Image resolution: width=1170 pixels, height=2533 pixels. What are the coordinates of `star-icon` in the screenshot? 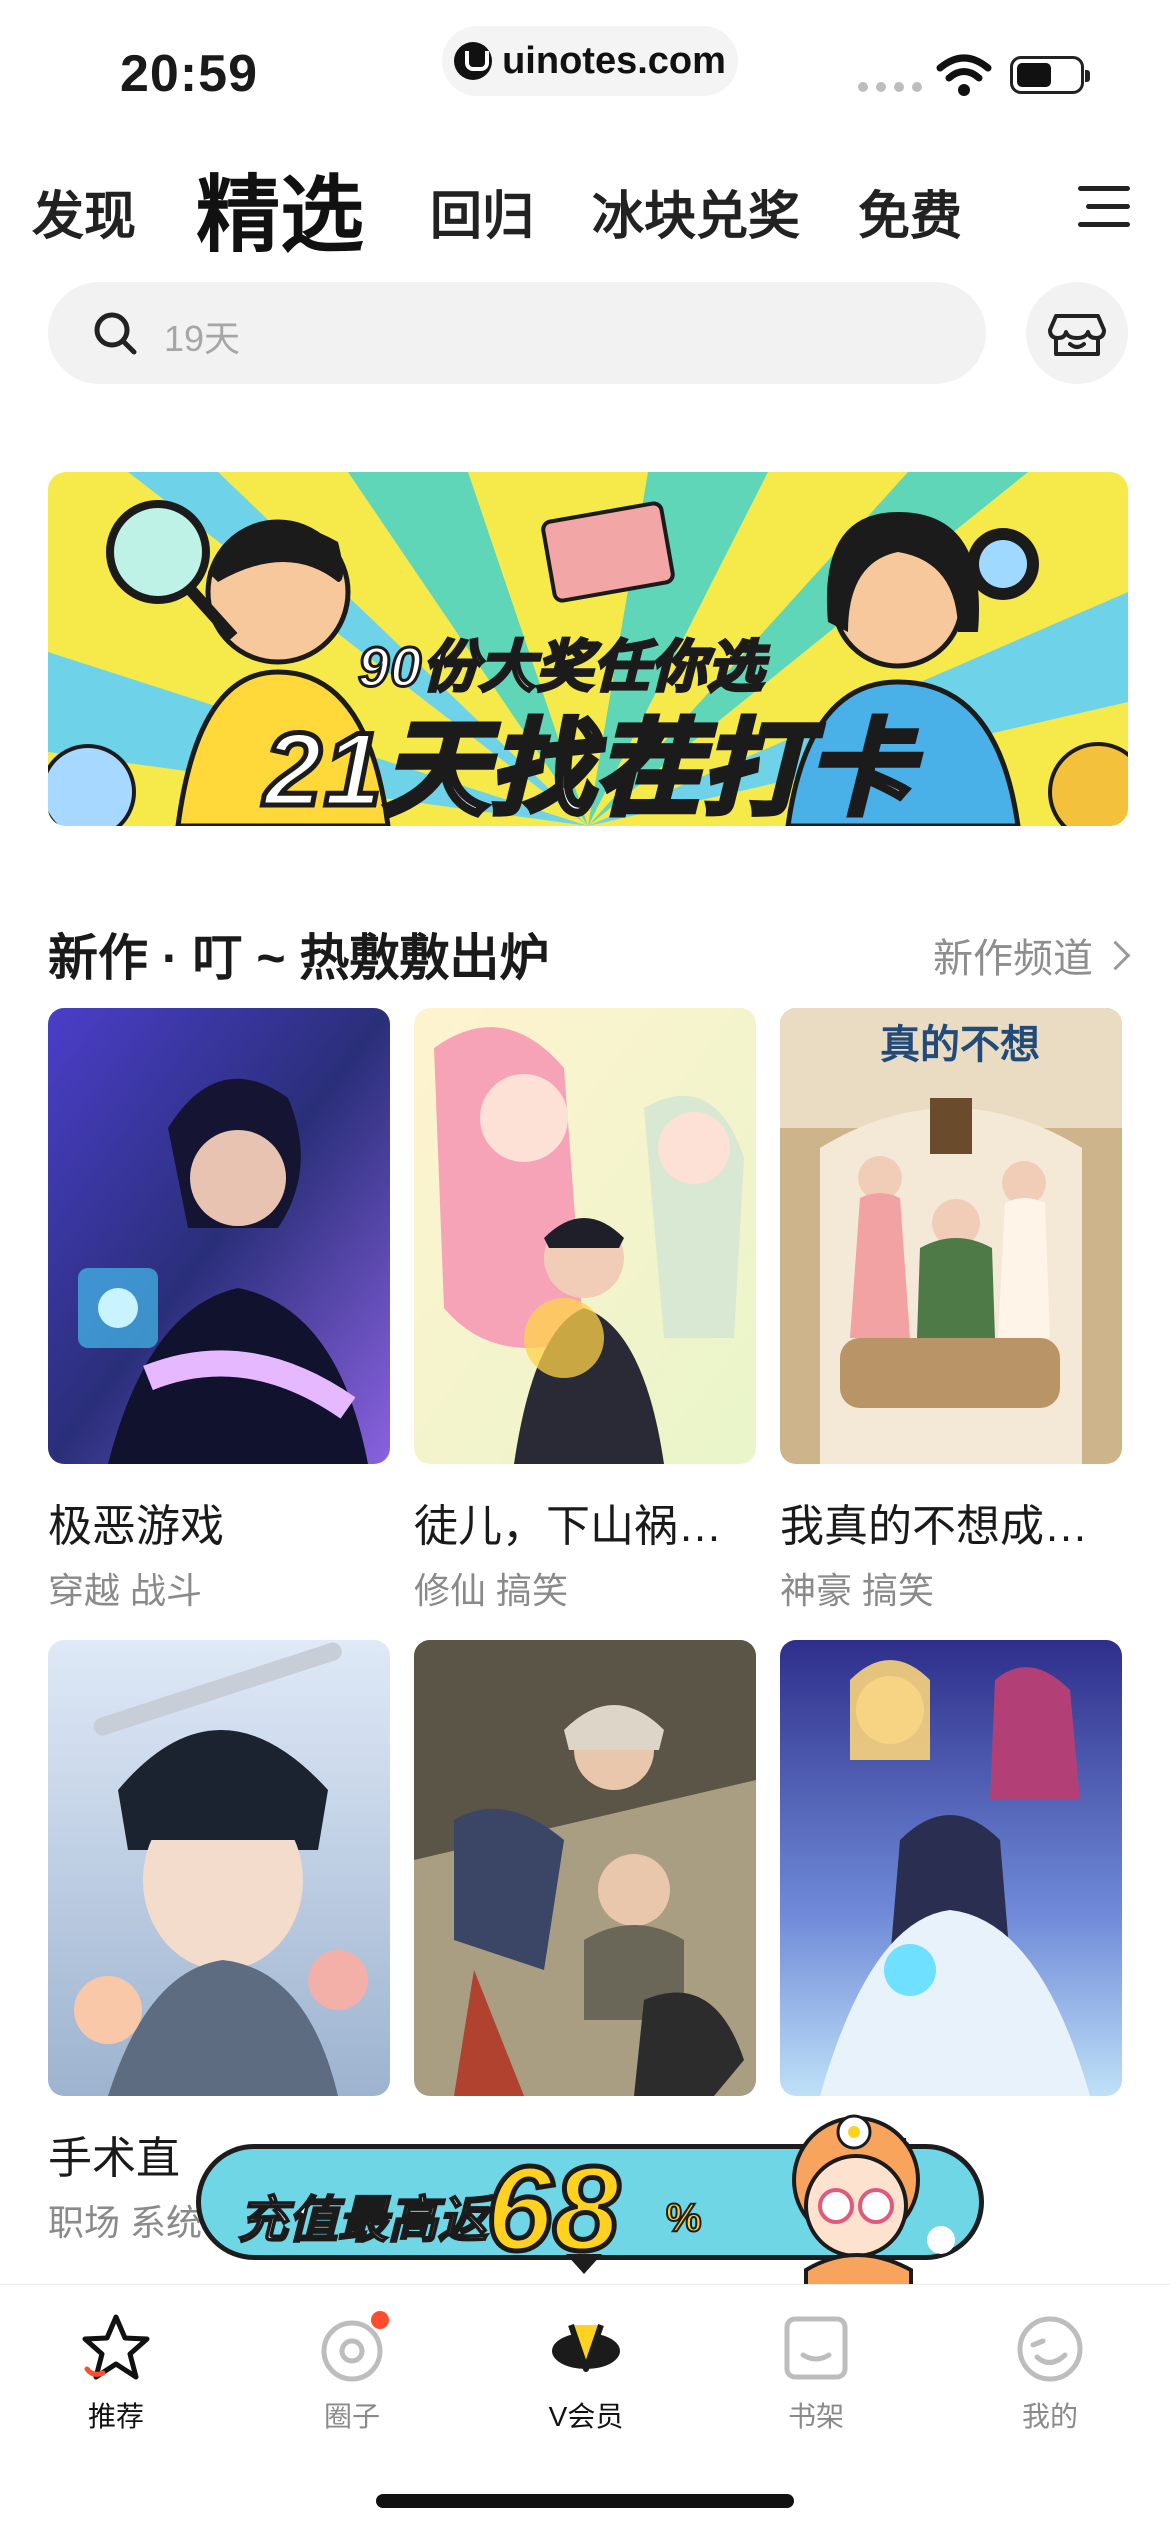 It's located at (116, 2348).